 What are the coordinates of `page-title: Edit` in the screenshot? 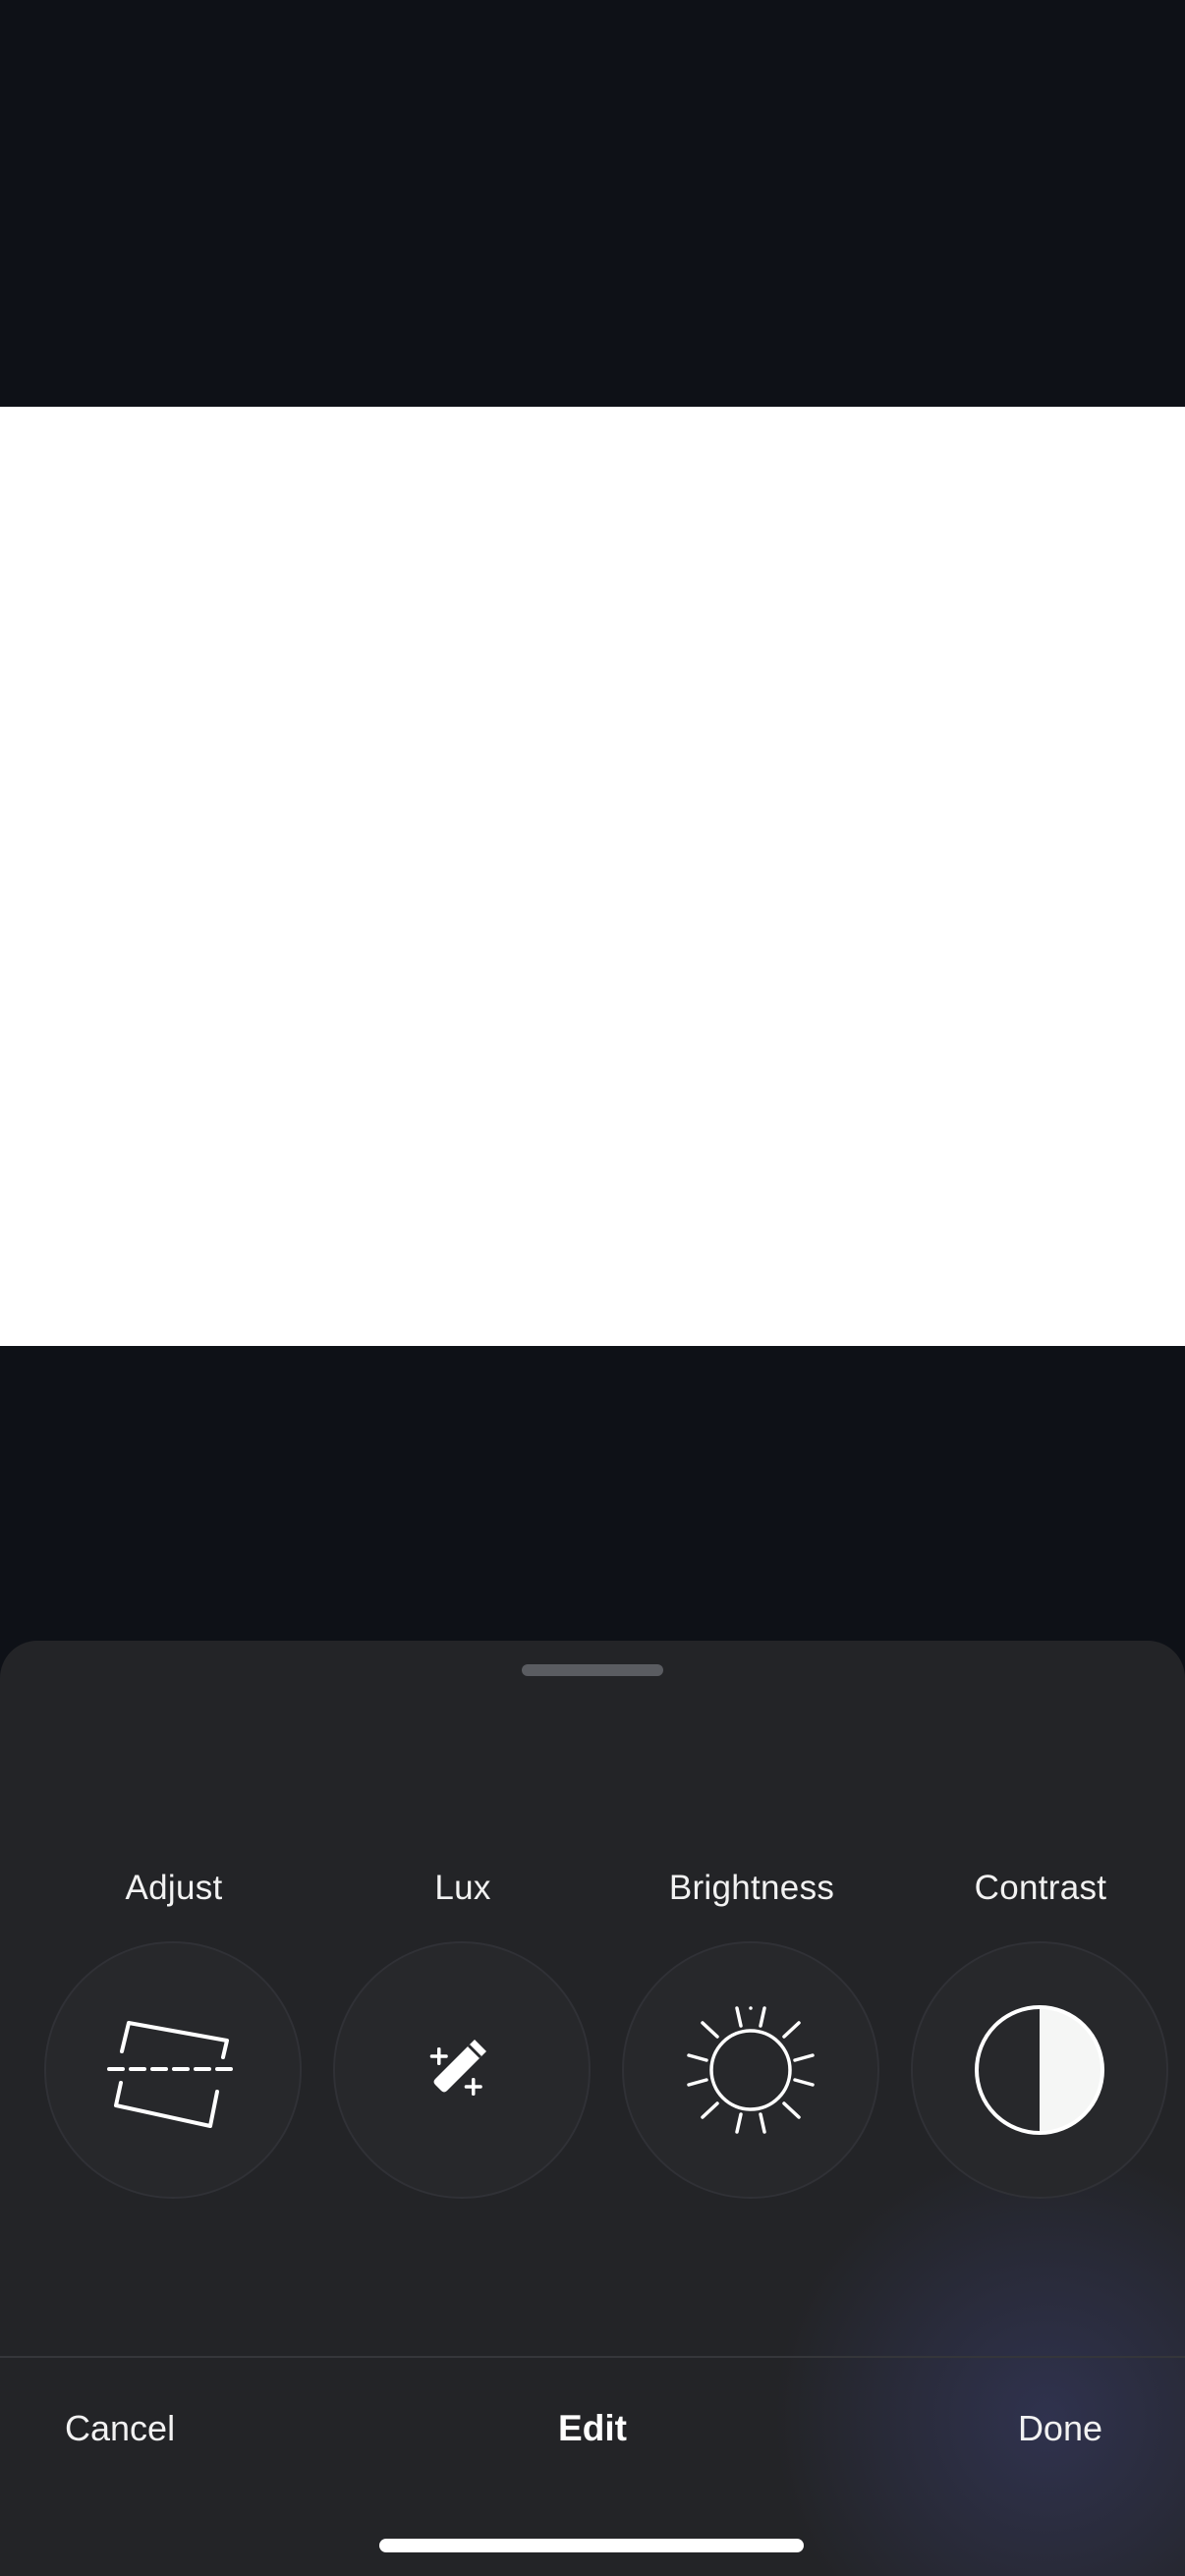 It's located at (592, 2428).